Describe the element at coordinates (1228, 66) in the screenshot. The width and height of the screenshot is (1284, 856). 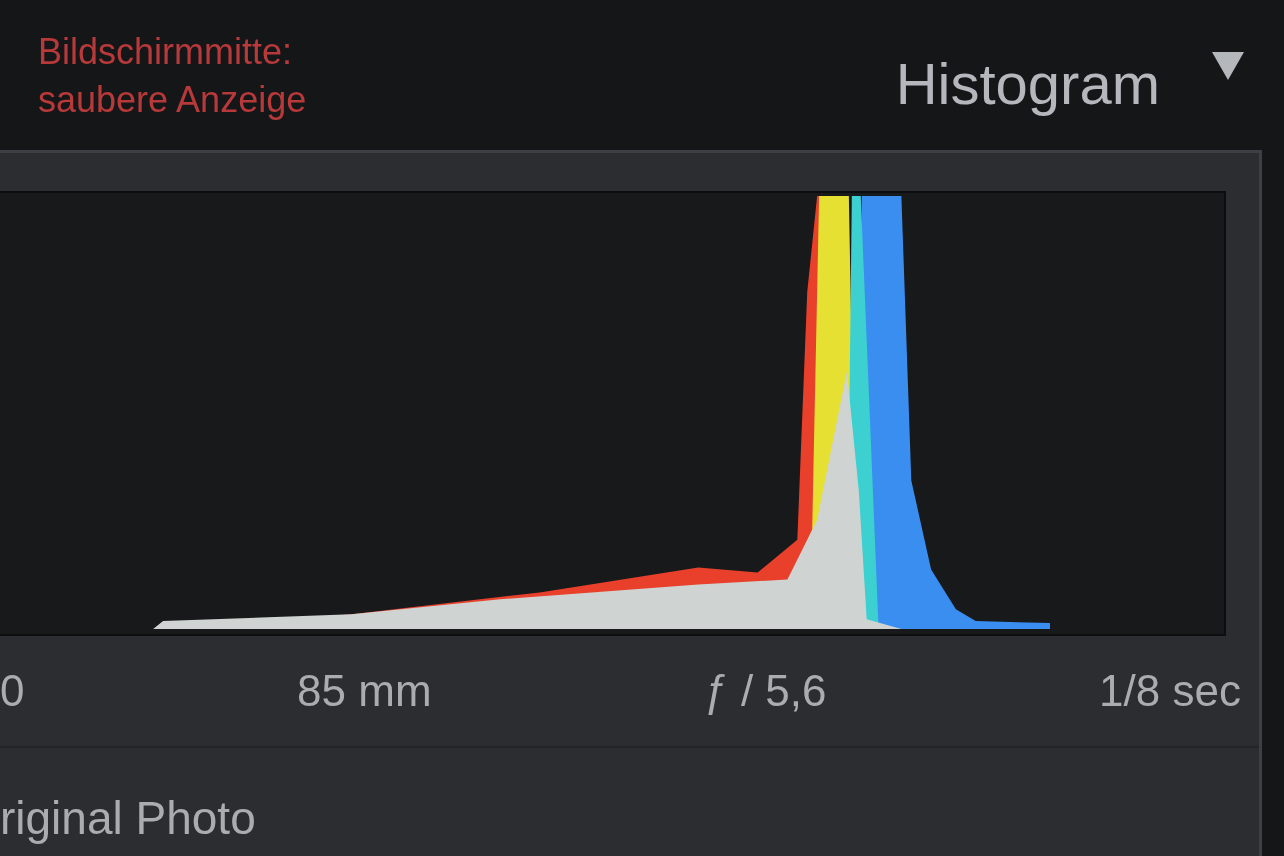
I see `collapse-triangle-icon` at that location.